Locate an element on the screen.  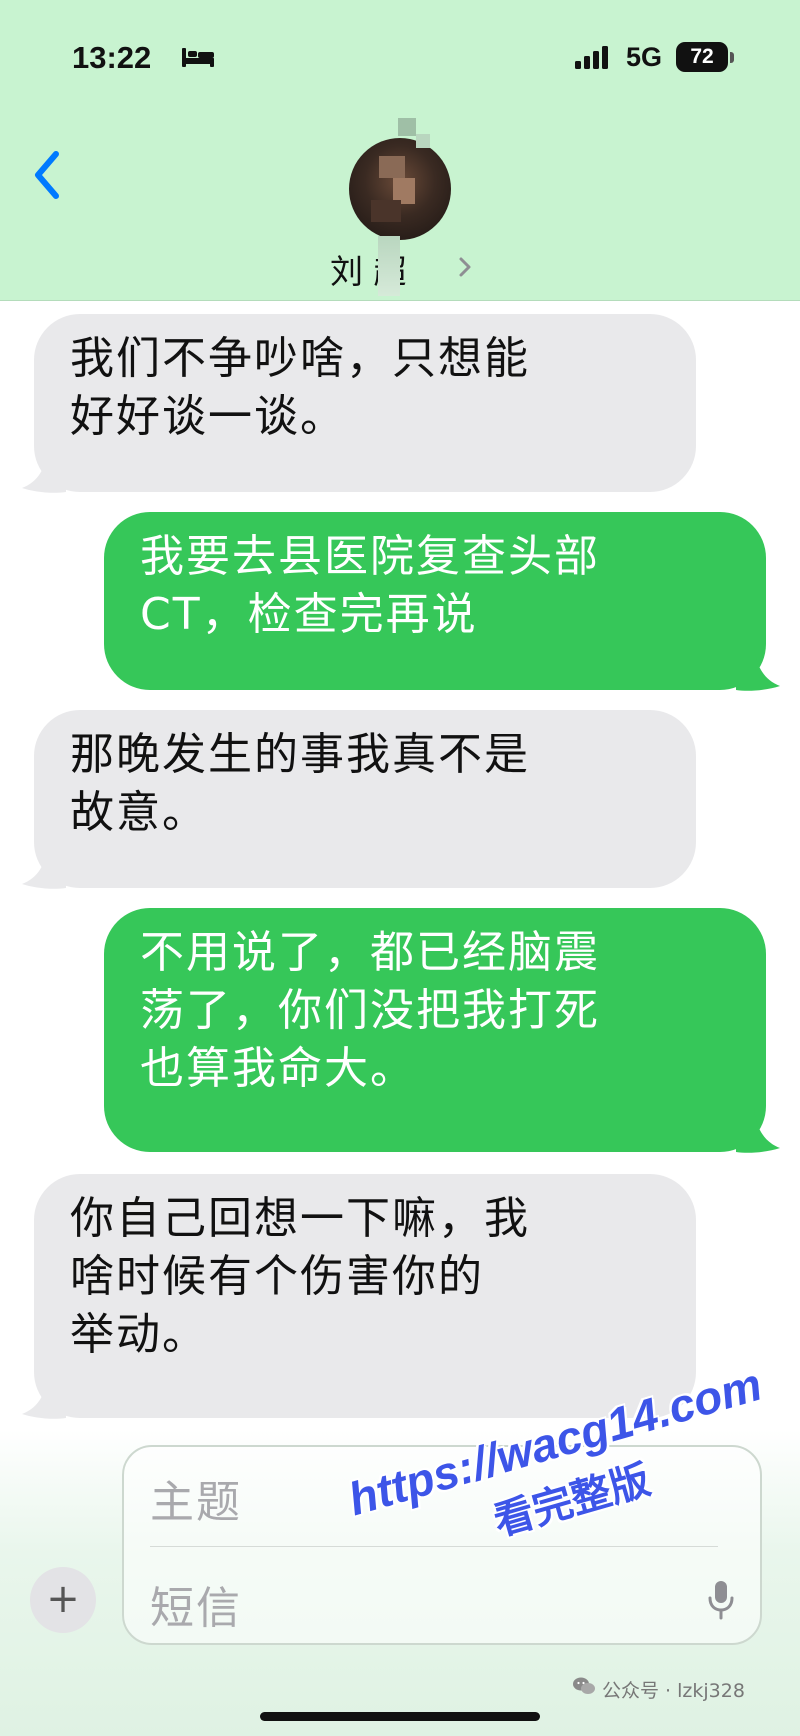
message-text-line: 也算我命大。 is located at coordinates (278, 1068).